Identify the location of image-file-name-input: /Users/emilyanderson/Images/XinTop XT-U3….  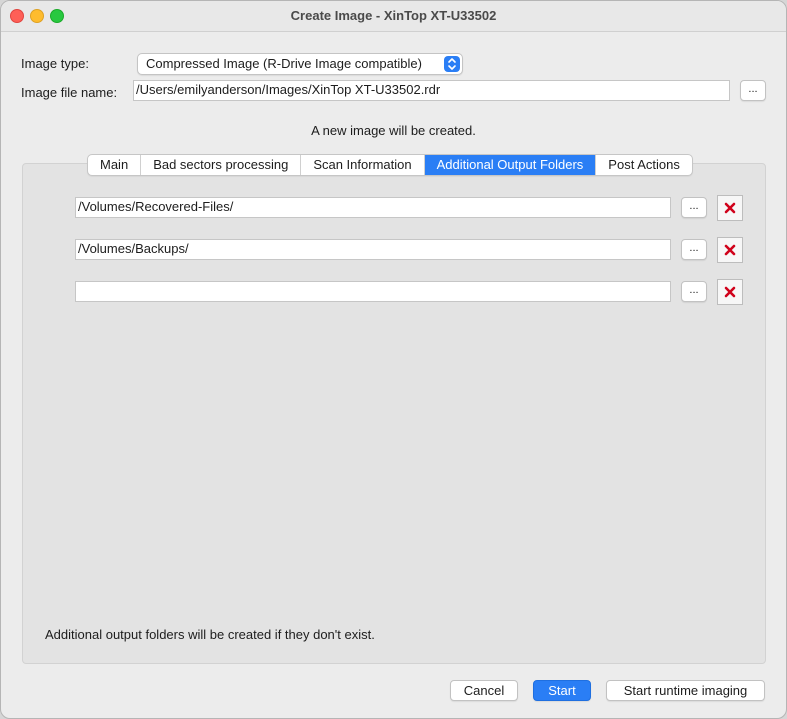
(431, 90).